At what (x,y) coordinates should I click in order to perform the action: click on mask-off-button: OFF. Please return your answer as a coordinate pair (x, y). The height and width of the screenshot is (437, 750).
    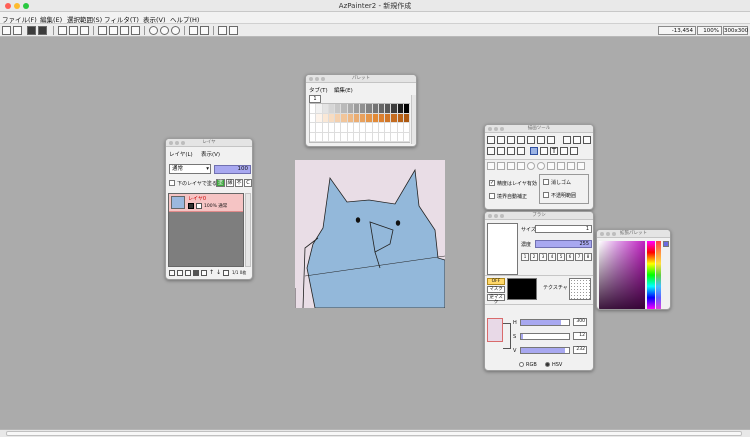
    Looking at the image, I should click on (496, 281).